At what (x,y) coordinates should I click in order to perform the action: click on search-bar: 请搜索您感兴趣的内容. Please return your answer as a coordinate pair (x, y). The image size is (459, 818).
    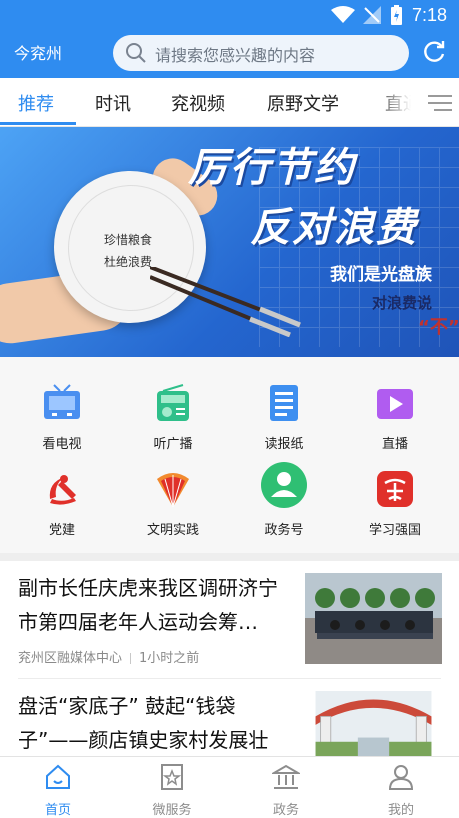
    Looking at the image, I should click on (261, 53).